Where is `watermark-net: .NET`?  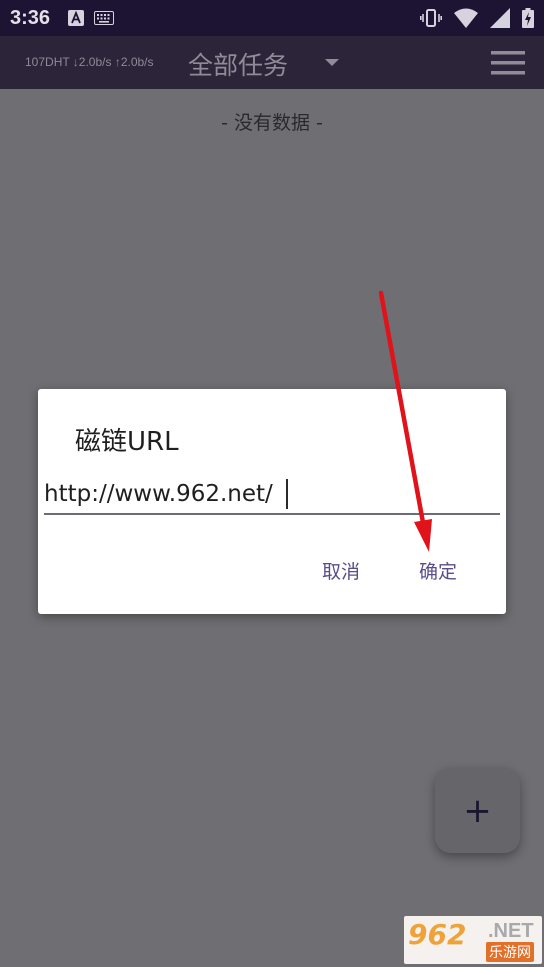
watermark-net: .NET is located at coordinates (511, 931).